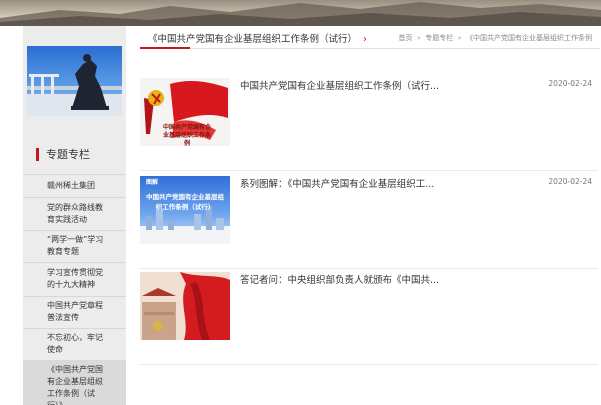 The width and height of the screenshot is (601, 405). What do you see at coordinates (75, 385) in the screenshot?
I see `sidebar-item-label: 《中国共产党国有企业基层组织工作条例（试行）》` at bounding box center [75, 385].